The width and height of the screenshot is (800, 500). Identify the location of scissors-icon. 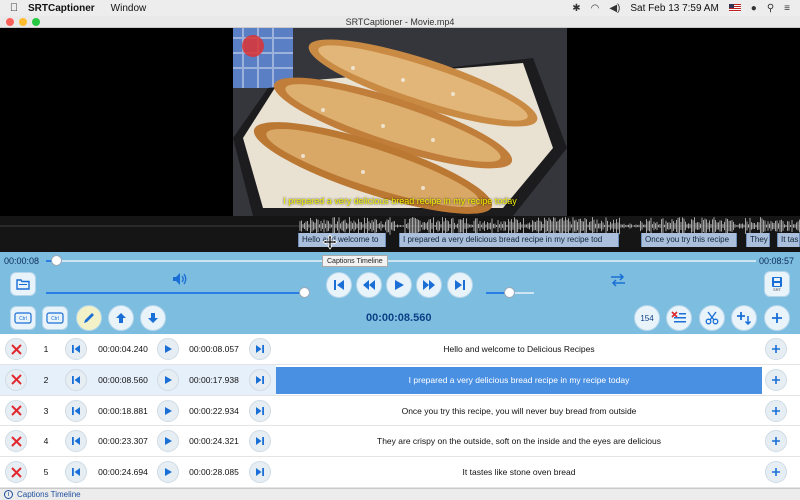
(712, 318).